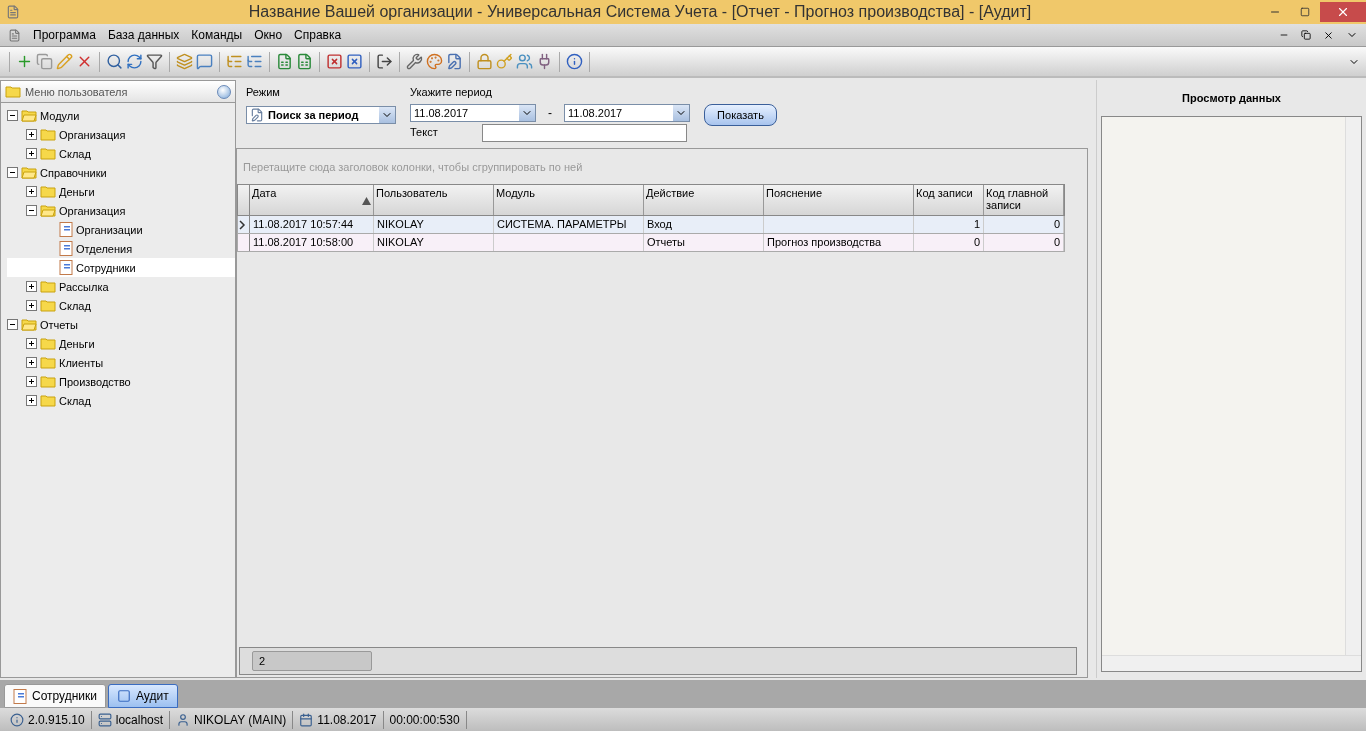 Image resolution: width=1366 pixels, height=731 pixels. I want to click on menu-item: Команды, so click(217, 35).